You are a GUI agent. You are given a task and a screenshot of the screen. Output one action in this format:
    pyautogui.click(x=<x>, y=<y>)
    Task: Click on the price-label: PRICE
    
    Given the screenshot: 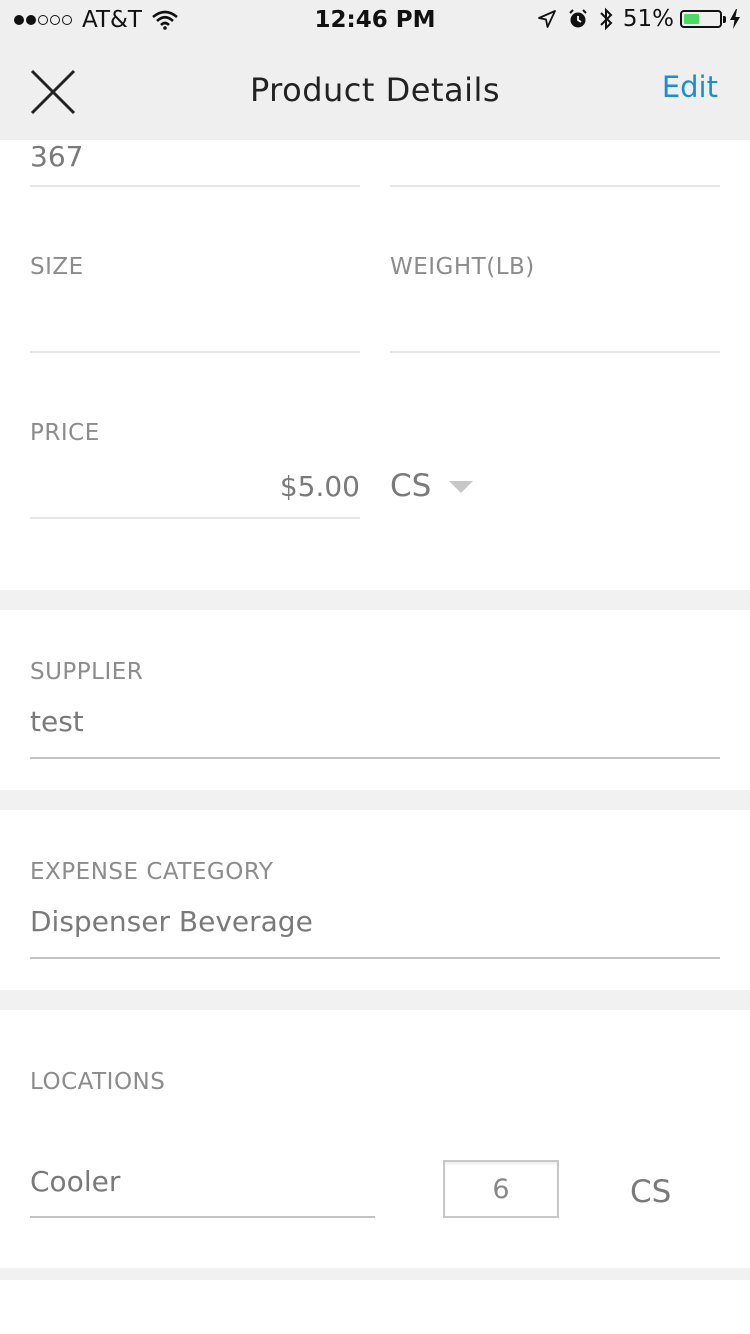 What is the action you would take?
    pyautogui.click(x=65, y=433)
    